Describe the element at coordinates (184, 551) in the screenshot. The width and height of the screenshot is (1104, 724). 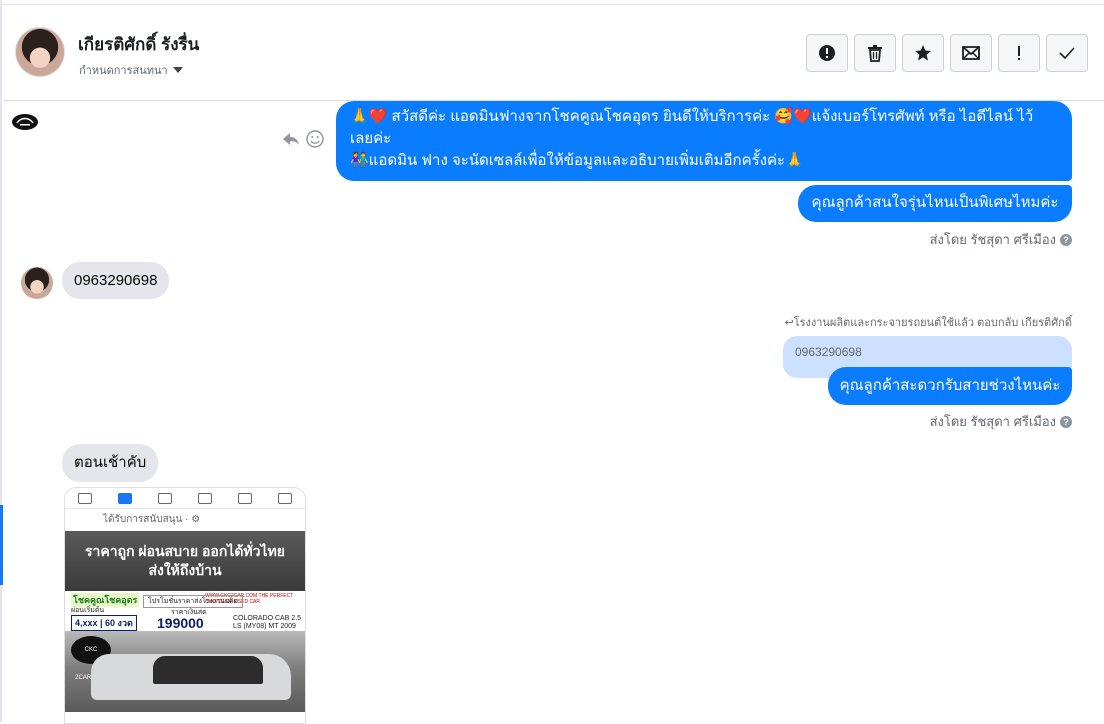
I see `ad-headline: ราคาถูก ผ่อนสบาย ออกได้ทั่วไทย` at that location.